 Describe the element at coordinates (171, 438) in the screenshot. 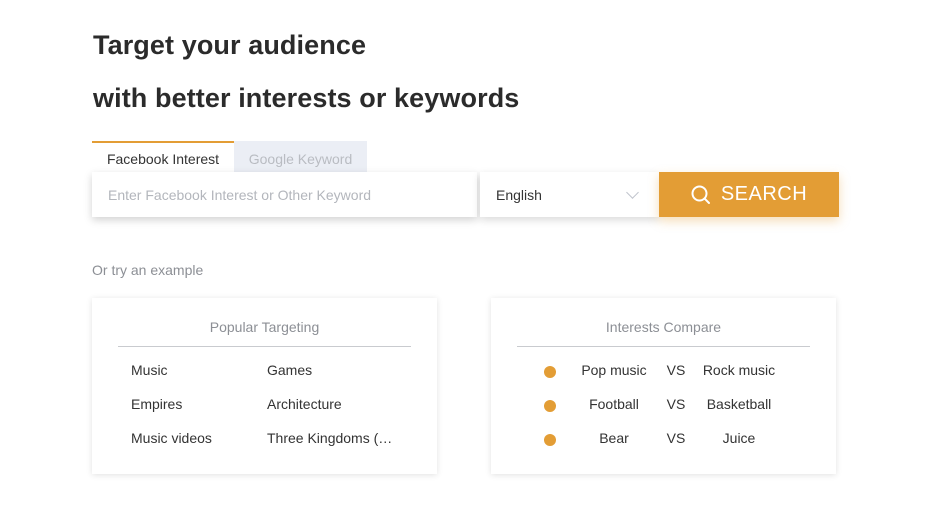

I see `popular-item: Music videos` at that location.